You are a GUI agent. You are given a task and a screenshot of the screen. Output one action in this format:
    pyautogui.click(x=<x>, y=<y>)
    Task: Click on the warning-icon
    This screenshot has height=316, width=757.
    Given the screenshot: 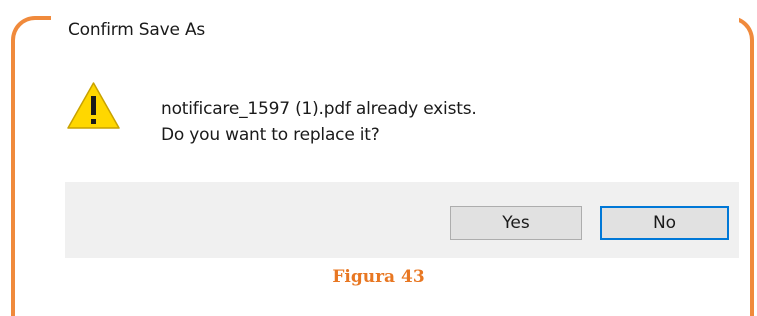 What is the action you would take?
    pyautogui.click(x=93, y=105)
    